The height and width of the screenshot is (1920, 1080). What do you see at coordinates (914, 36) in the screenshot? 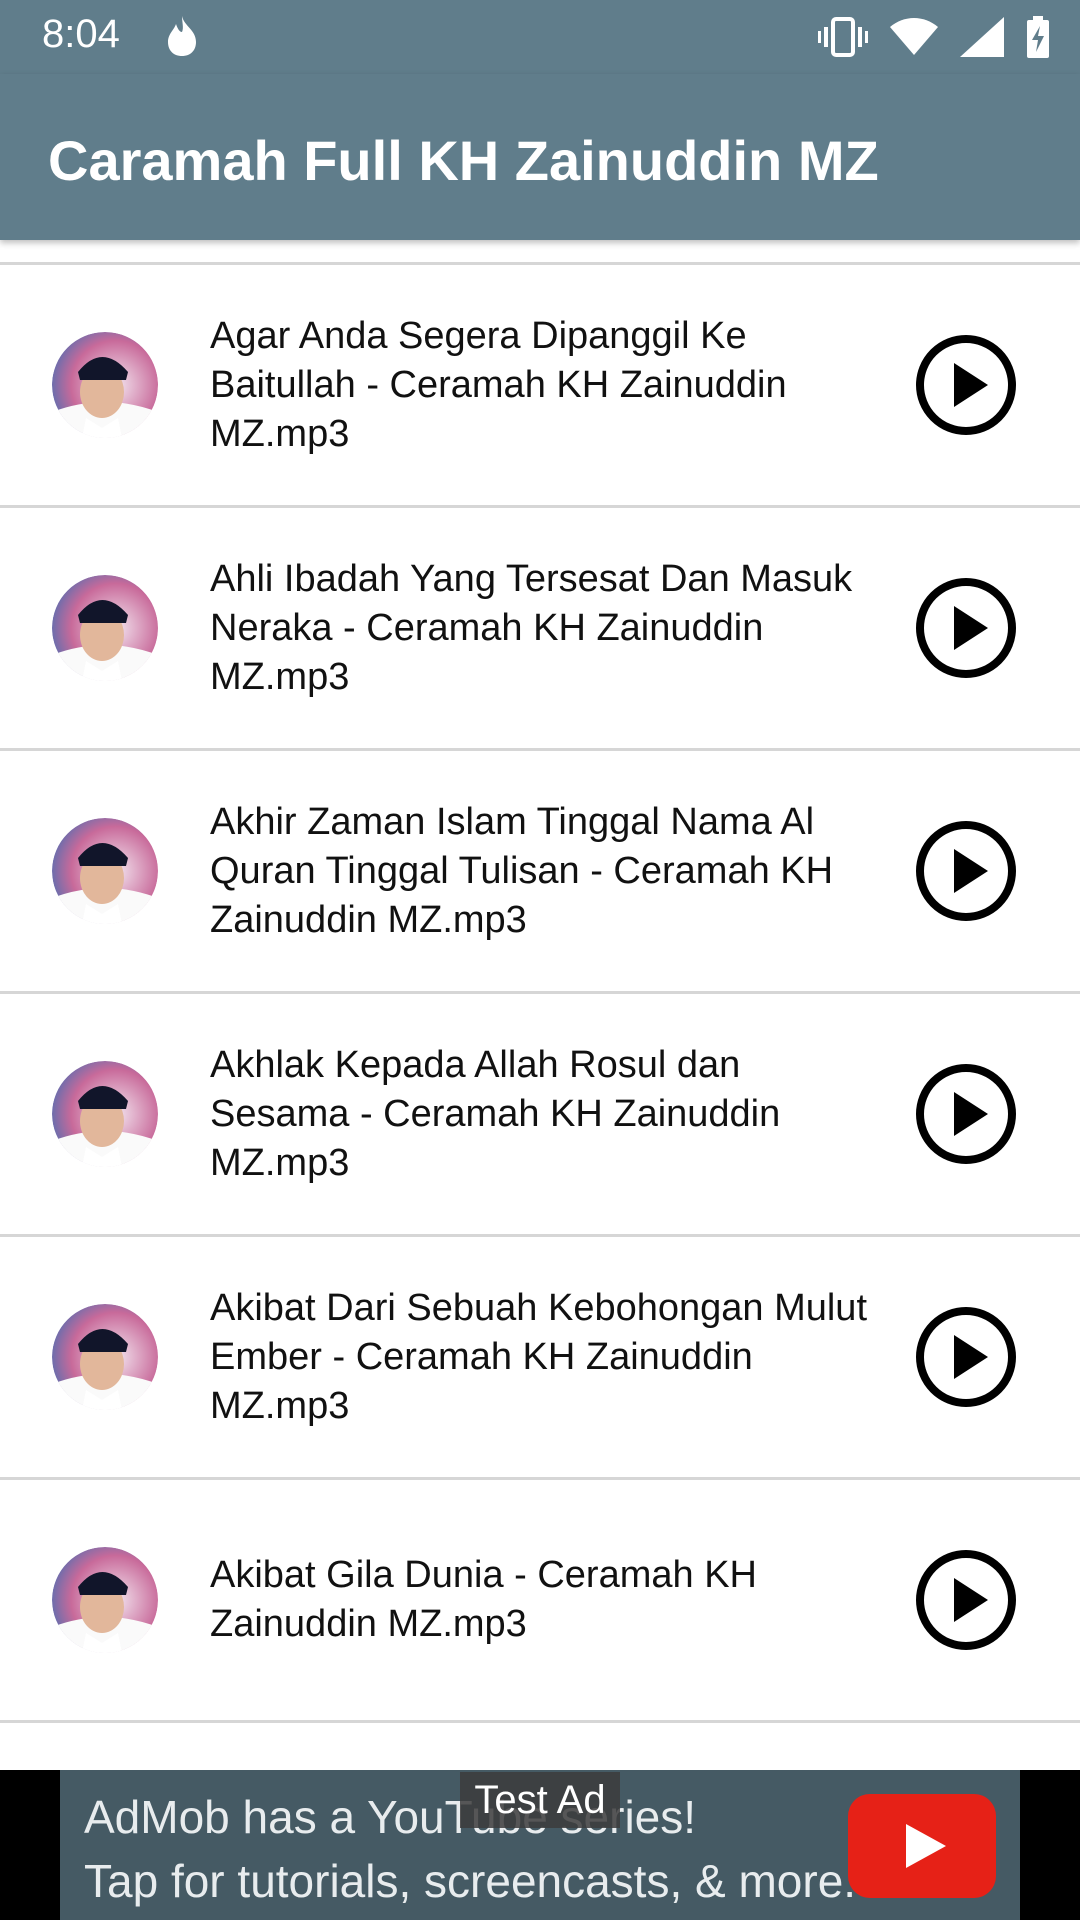
I see `wifi-icon` at bounding box center [914, 36].